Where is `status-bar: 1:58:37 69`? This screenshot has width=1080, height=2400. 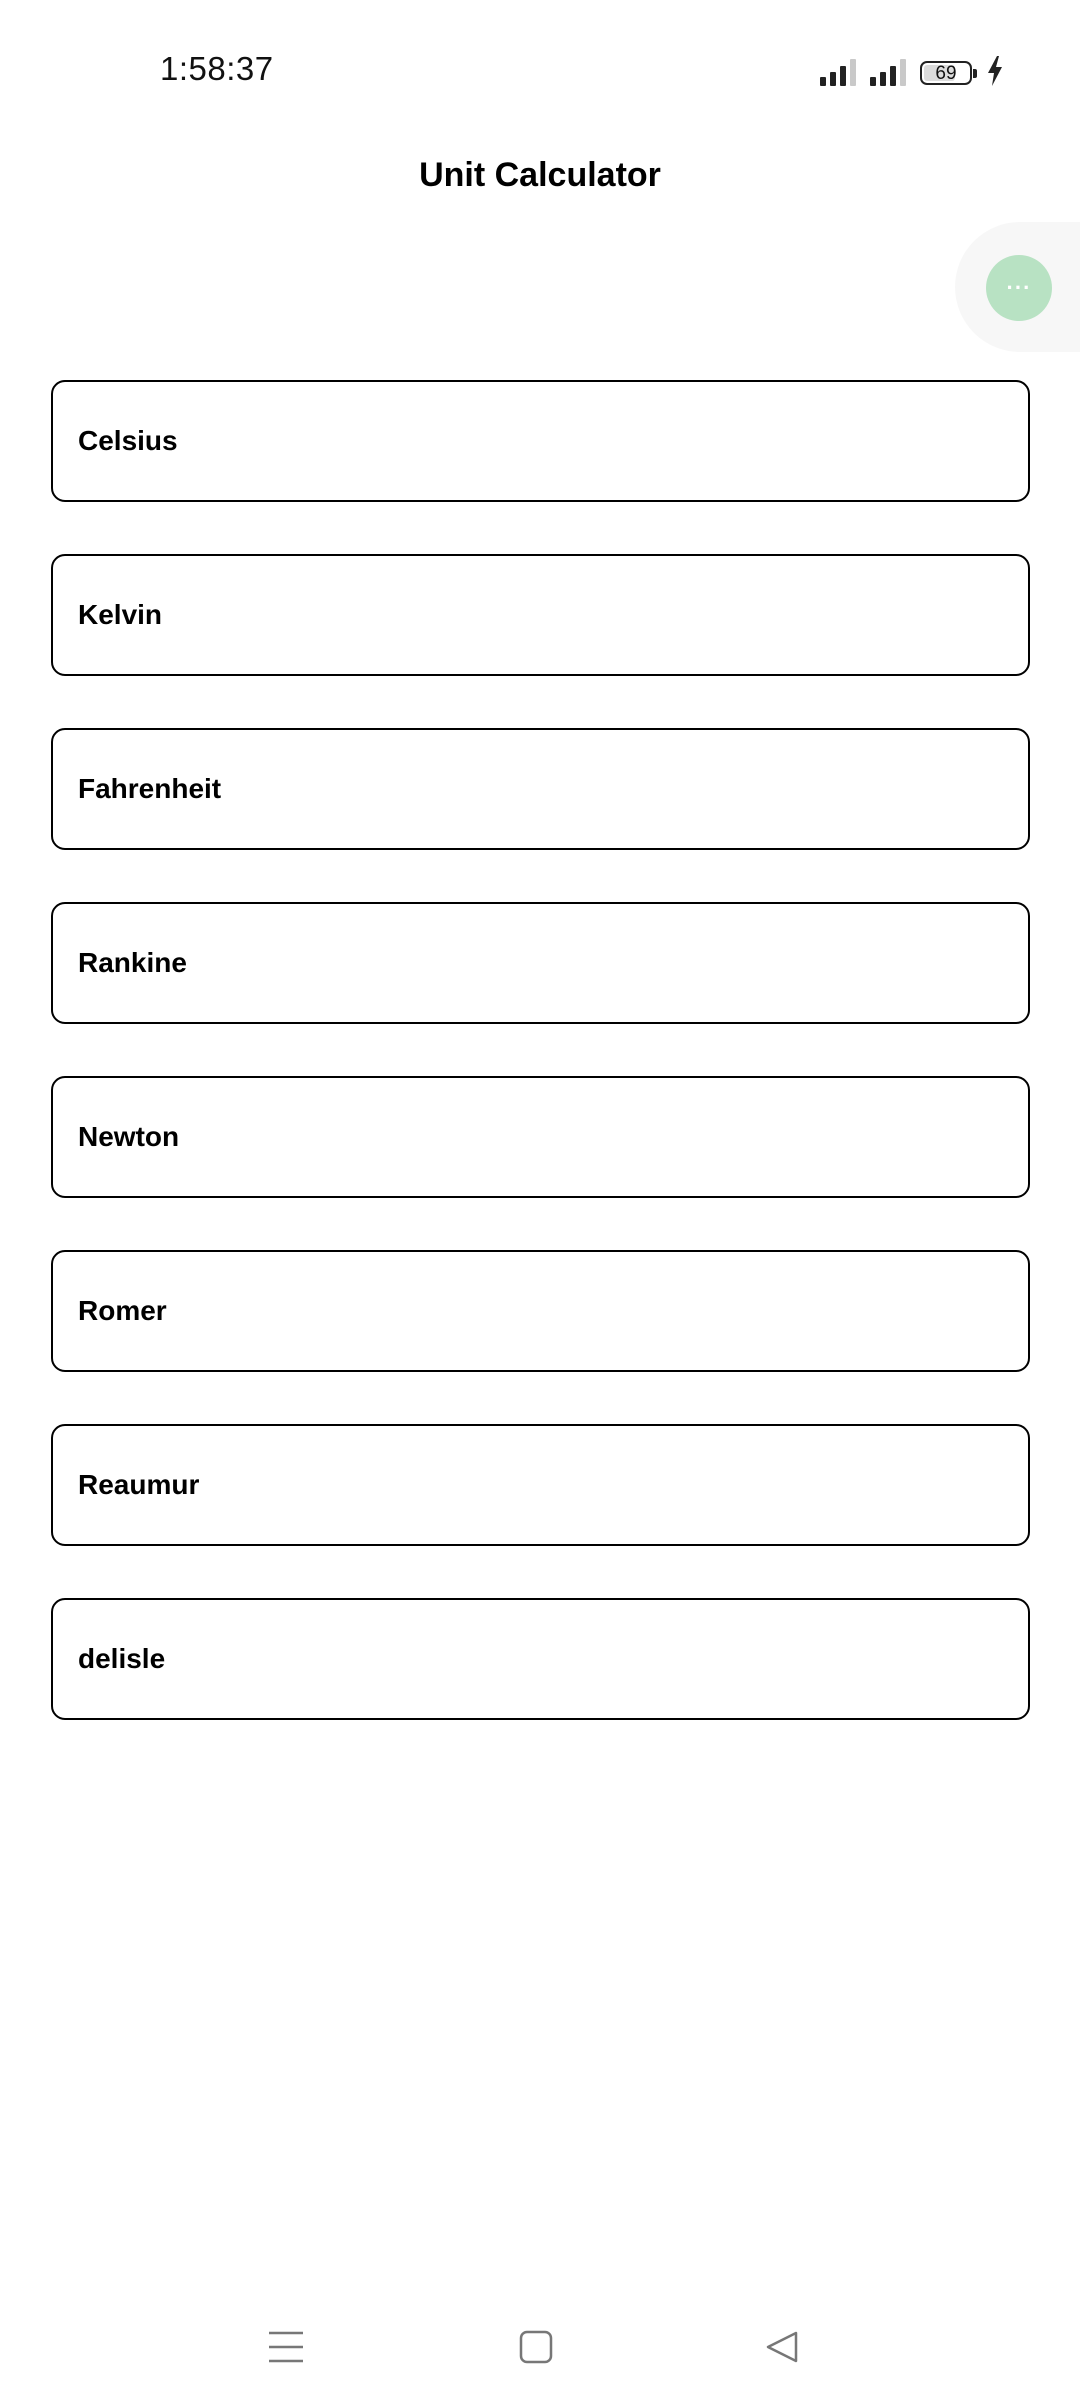
status-bar: 1:58:37 69 is located at coordinates (540, 65).